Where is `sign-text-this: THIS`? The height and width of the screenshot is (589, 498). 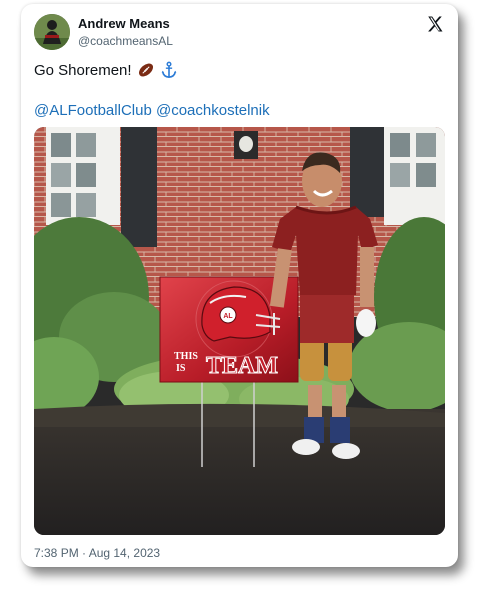 sign-text-this: THIS is located at coordinates (186, 356).